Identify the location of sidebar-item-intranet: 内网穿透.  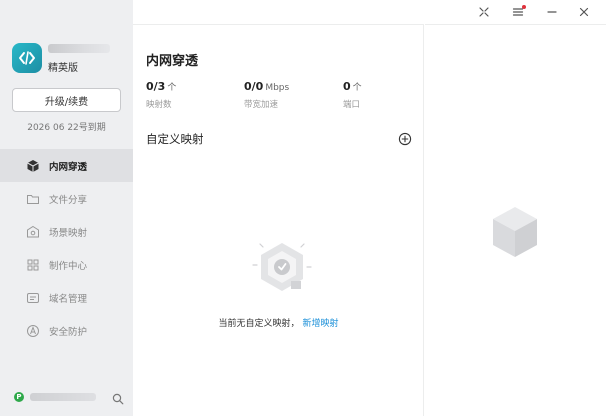
(66, 165).